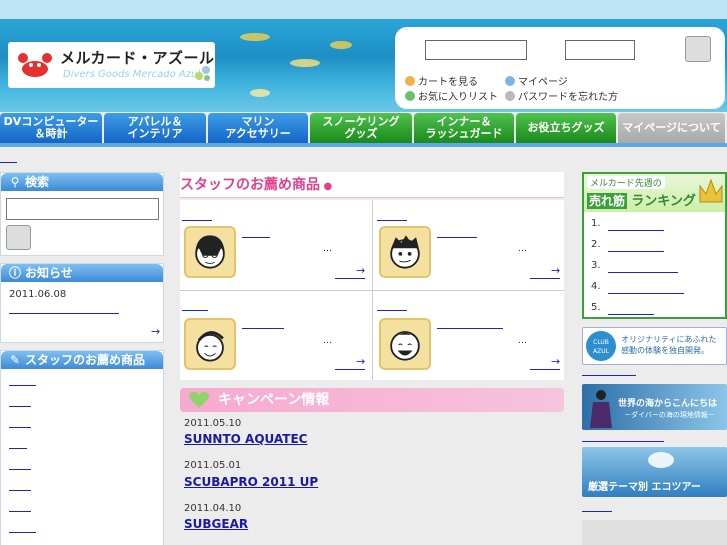 This screenshot has height=545, width=727. What do you see at coordinates (596, 265) in the screenshot?
I see `rank-number: 3.` at bounding box center [596, 265].